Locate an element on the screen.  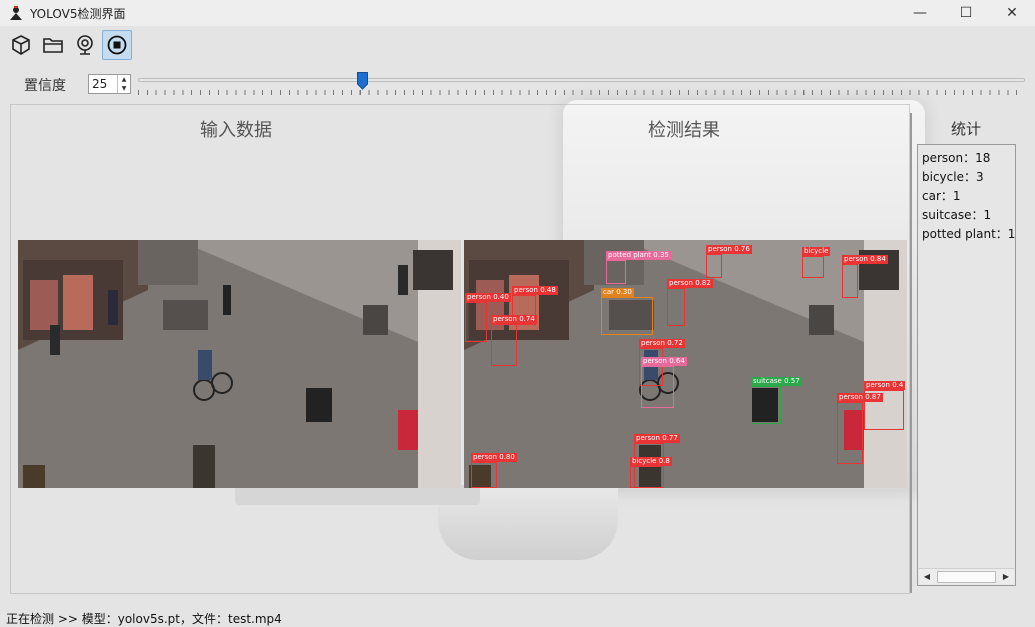
scroll-left-icon: ◀ is located at coordinates (927, 577).